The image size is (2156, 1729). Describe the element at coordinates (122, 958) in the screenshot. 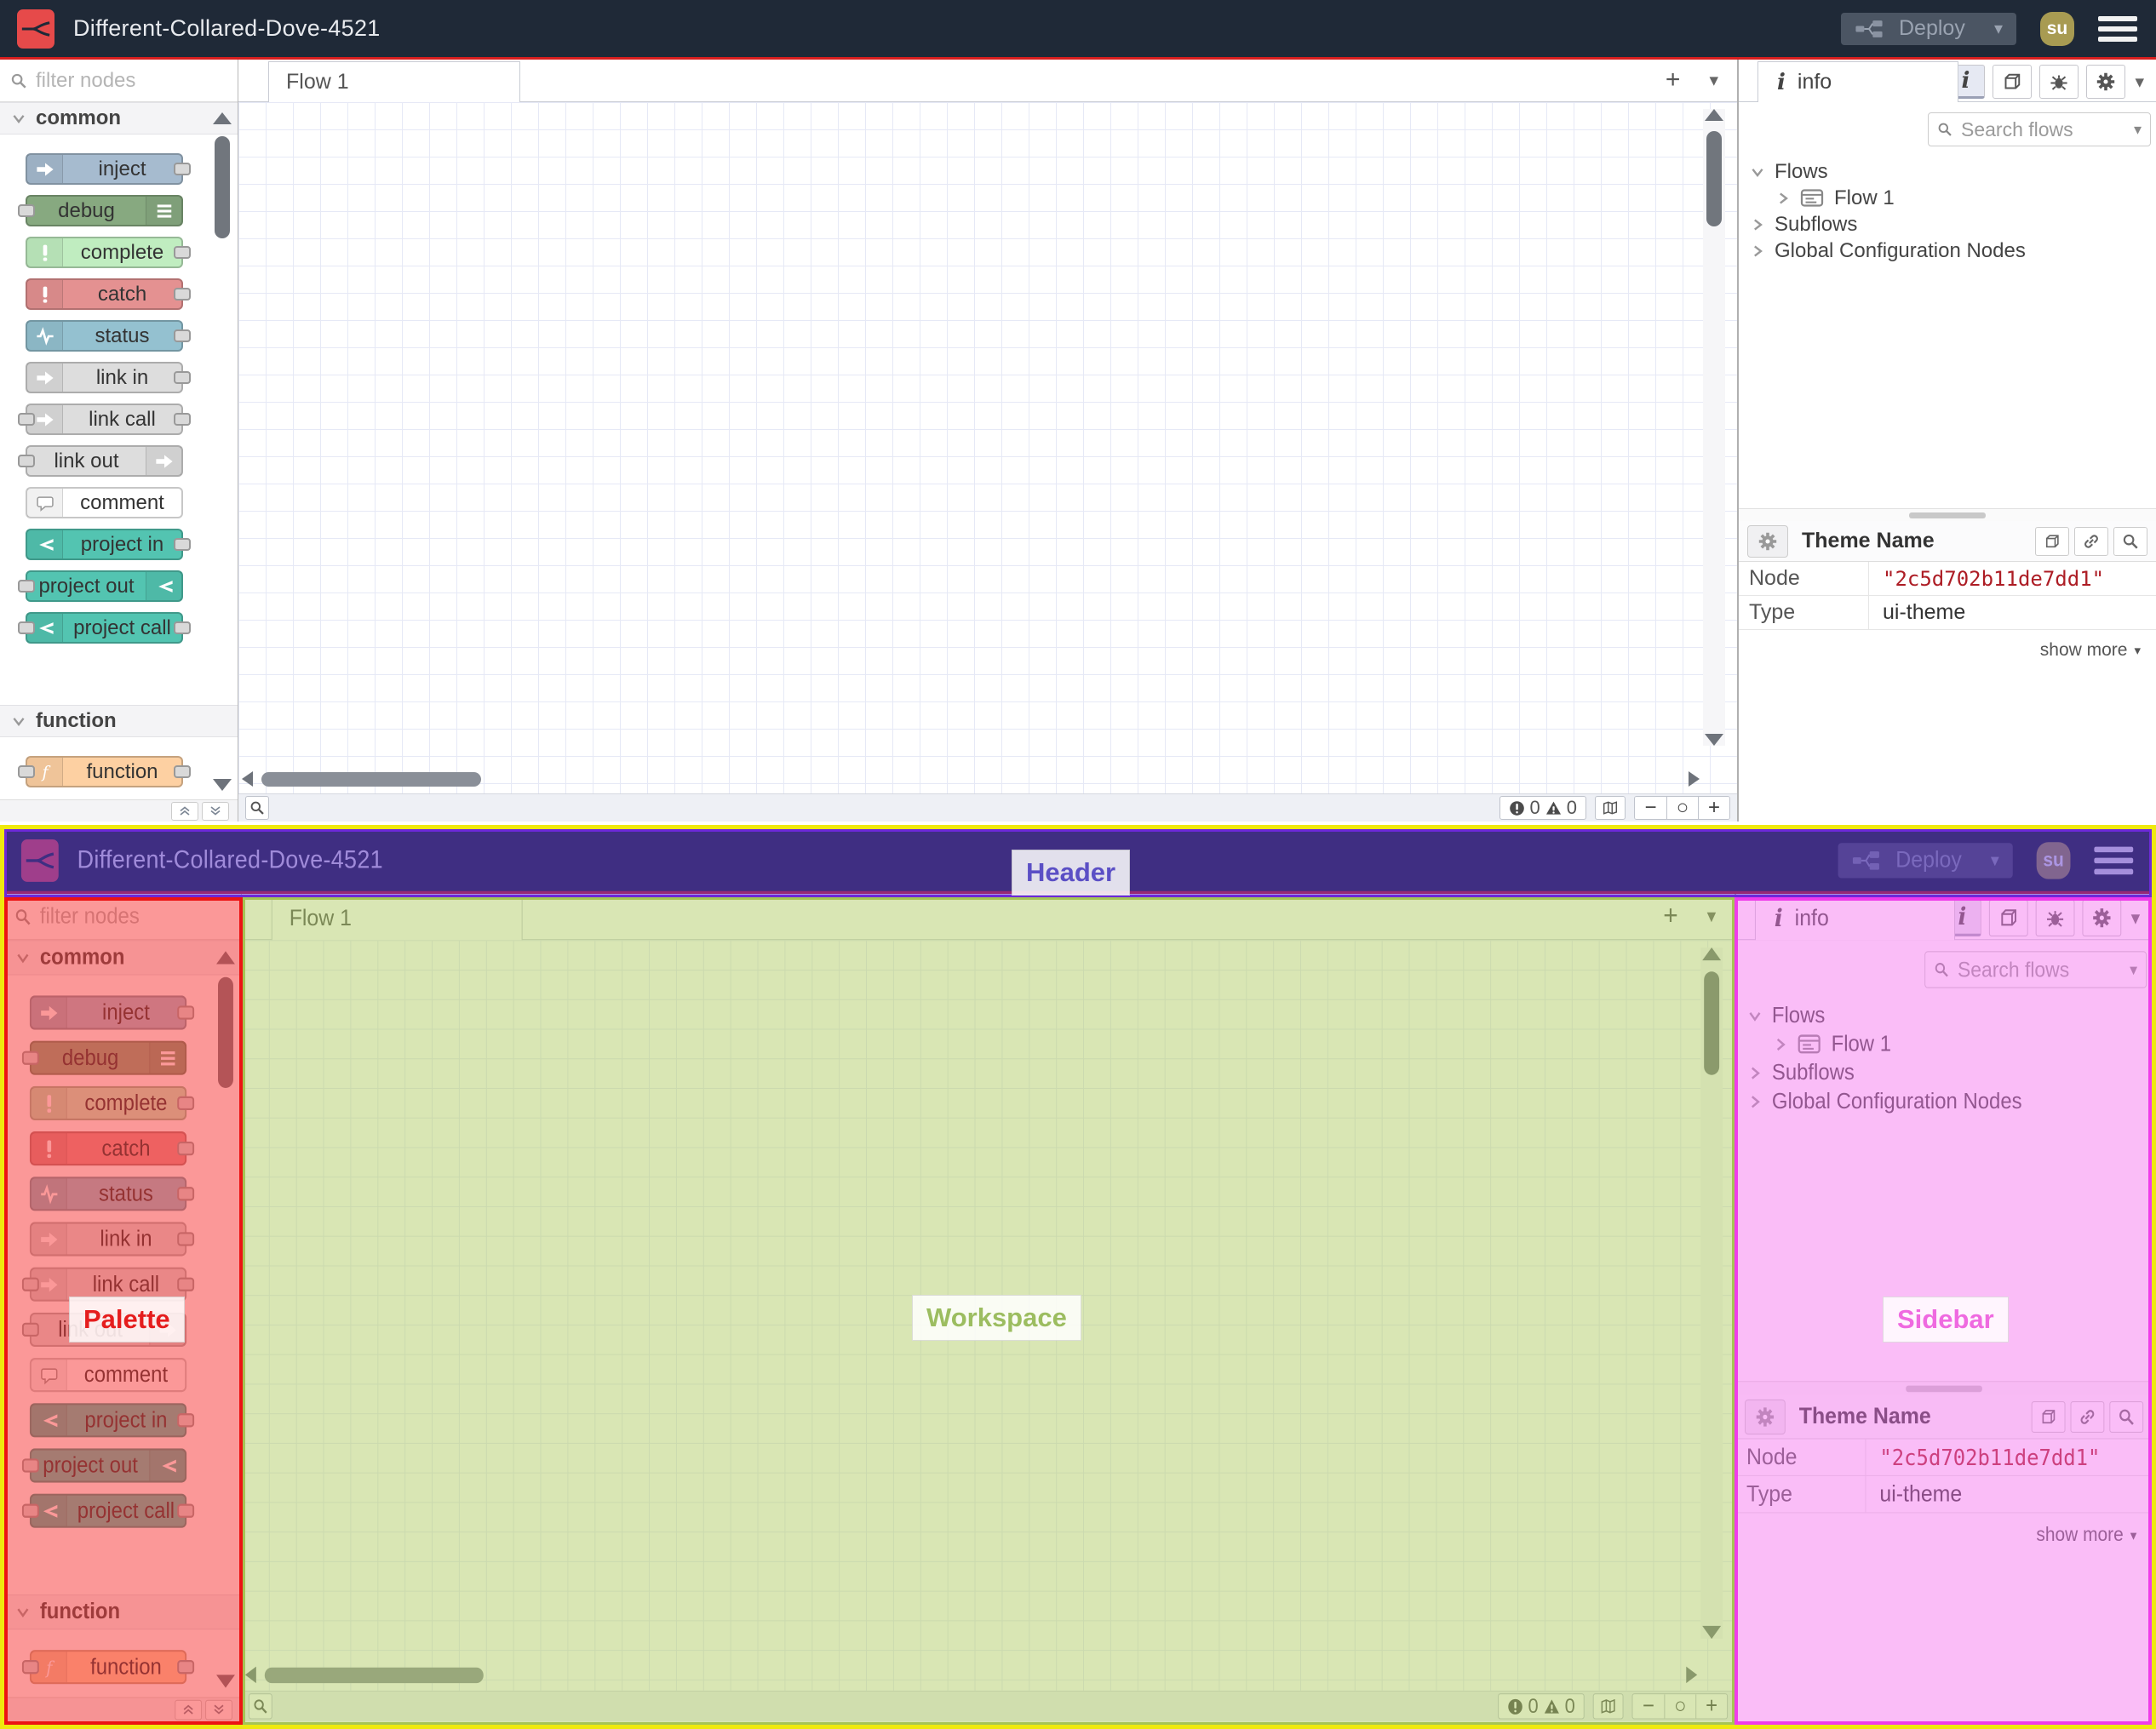

I see `palette-category-common: common` at that location.